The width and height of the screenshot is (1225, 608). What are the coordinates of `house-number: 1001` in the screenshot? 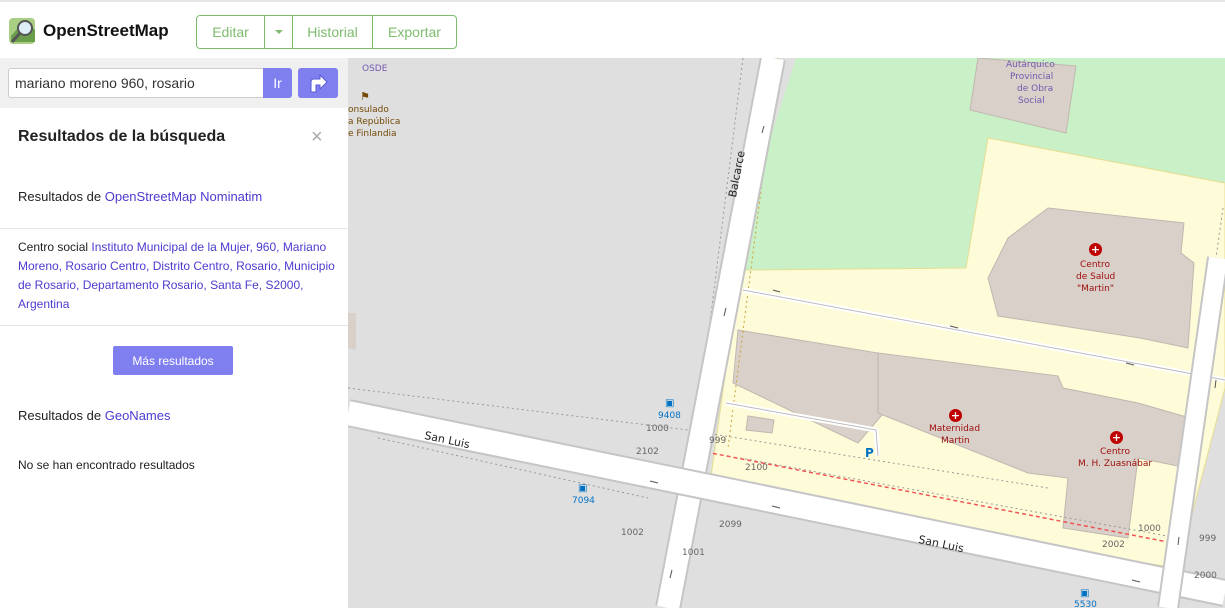 It's located at (693, 553).